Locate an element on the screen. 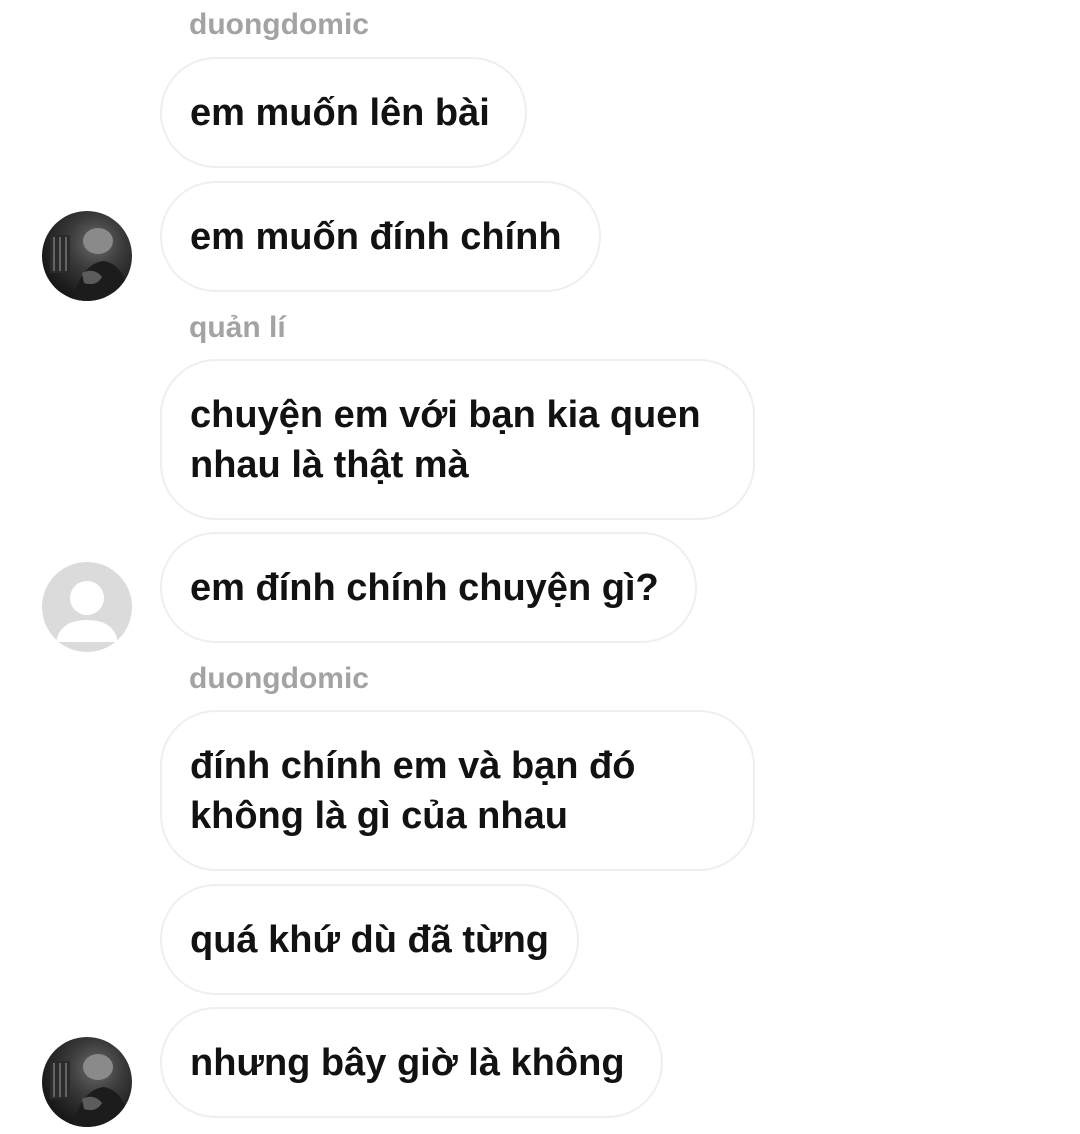 The height and width of the screenshot is (1134, 1080). message-bubble: em muốn đính chính is located at coordinates (380, 236).